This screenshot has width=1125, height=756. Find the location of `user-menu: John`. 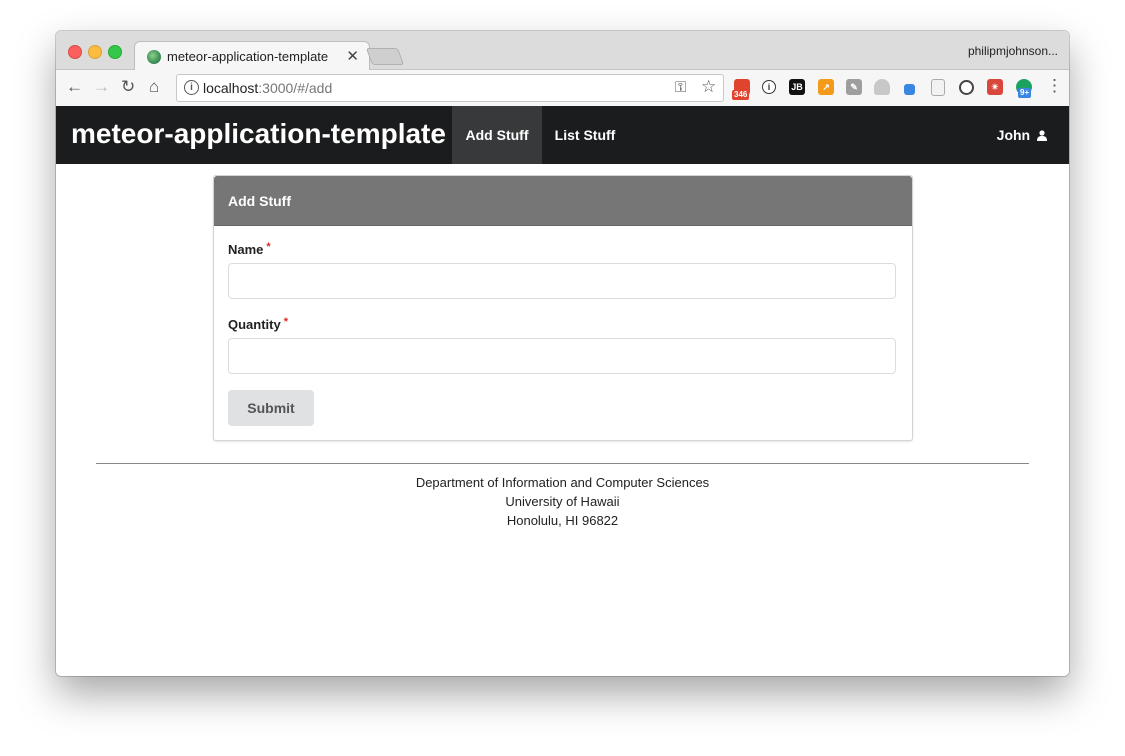

user-menu: John is located at coordinates (1022, 135).